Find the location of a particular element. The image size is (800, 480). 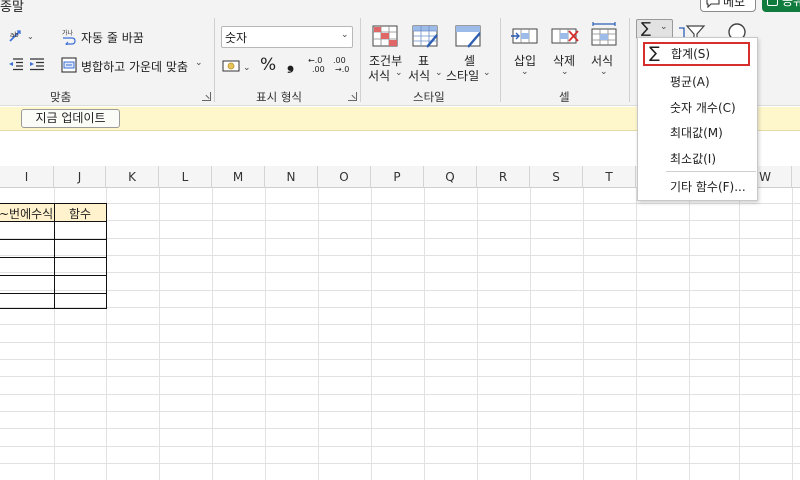

format-cells-icon is located at coordinates (604, 34).